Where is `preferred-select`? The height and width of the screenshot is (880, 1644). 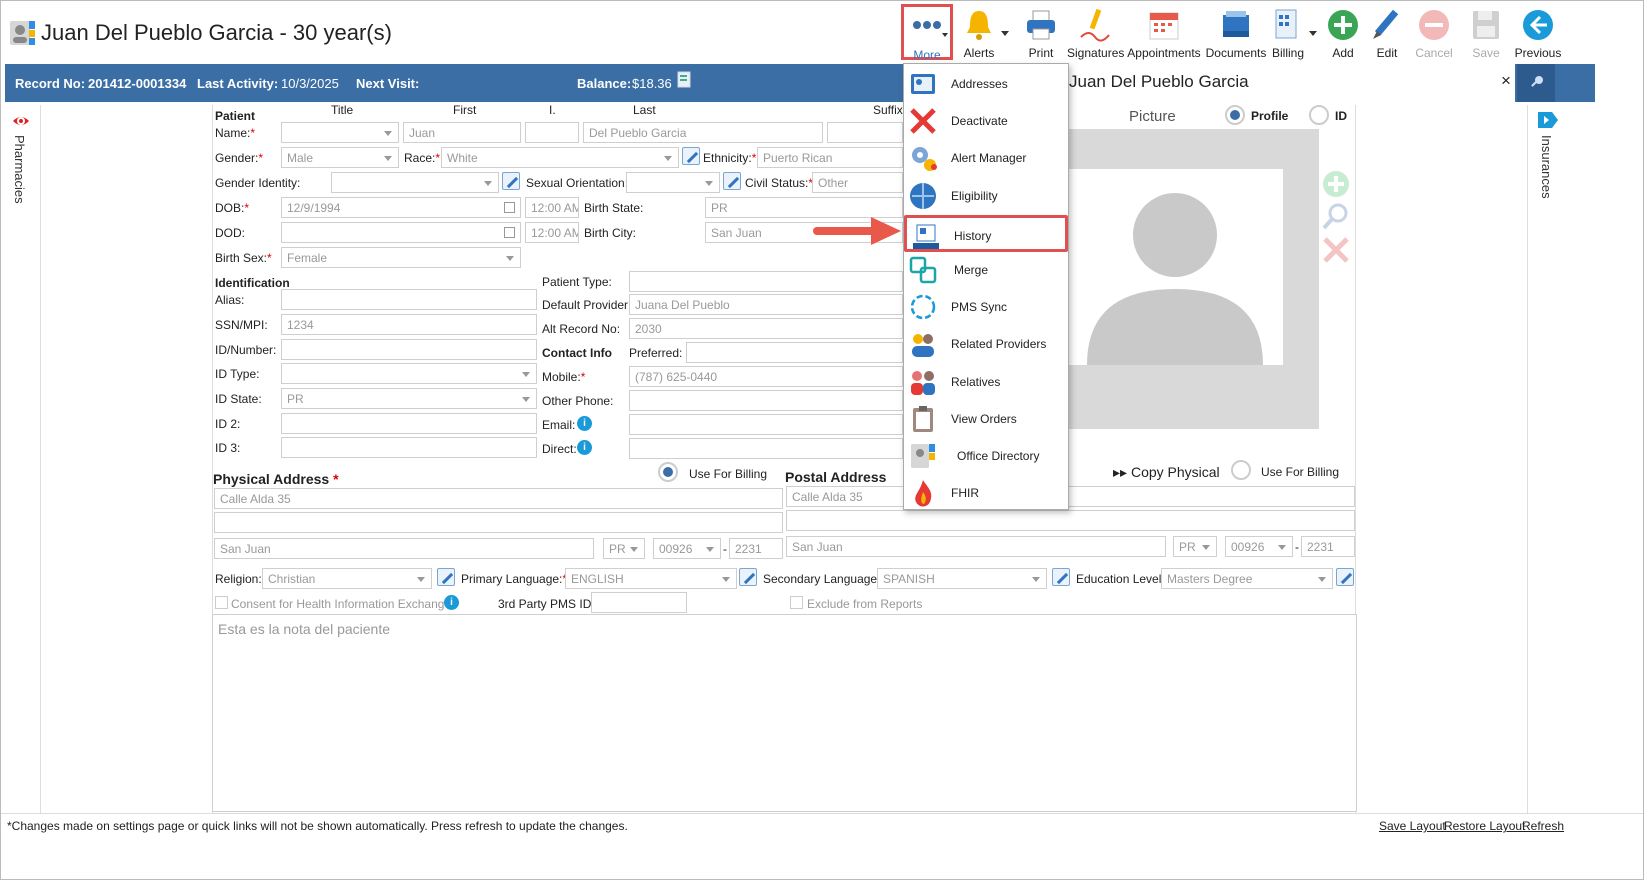
preferred-select is located at coordinates (794, 352).